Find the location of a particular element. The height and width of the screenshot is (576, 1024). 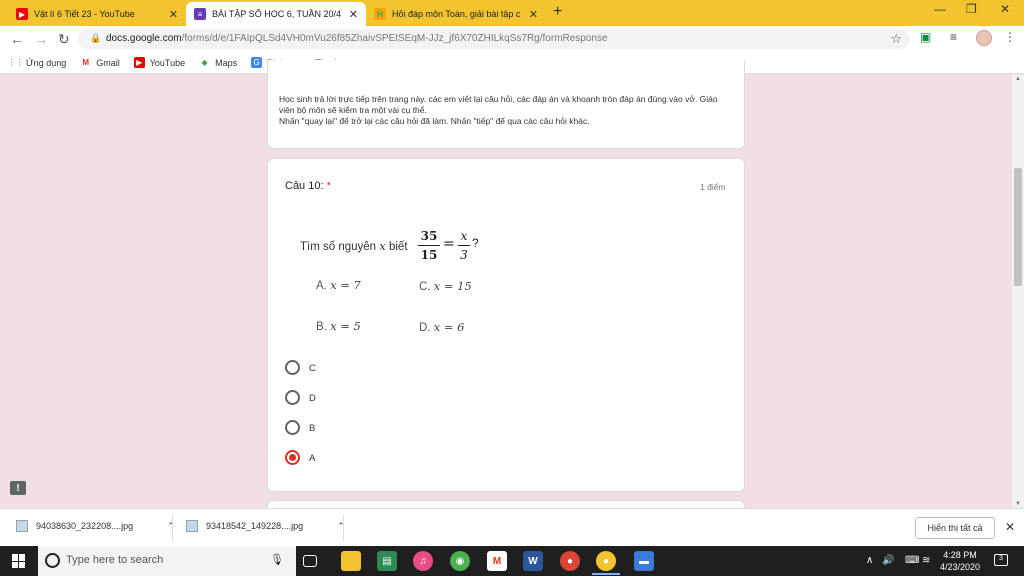

extension-icon: ▣ is located at coordinates (925, 37).